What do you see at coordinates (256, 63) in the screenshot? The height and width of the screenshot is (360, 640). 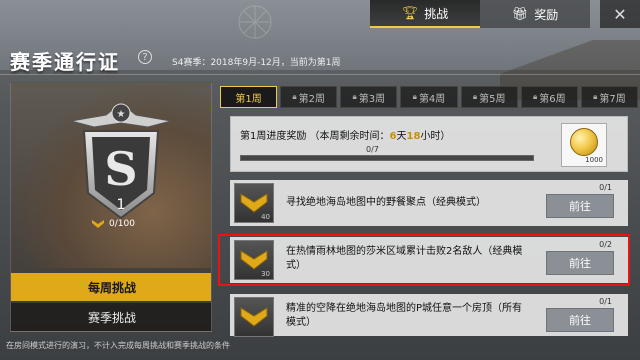 I see `season-info: S4赛季：2018年9月-12月，当前为第1周` at bounding box center [256, 63].